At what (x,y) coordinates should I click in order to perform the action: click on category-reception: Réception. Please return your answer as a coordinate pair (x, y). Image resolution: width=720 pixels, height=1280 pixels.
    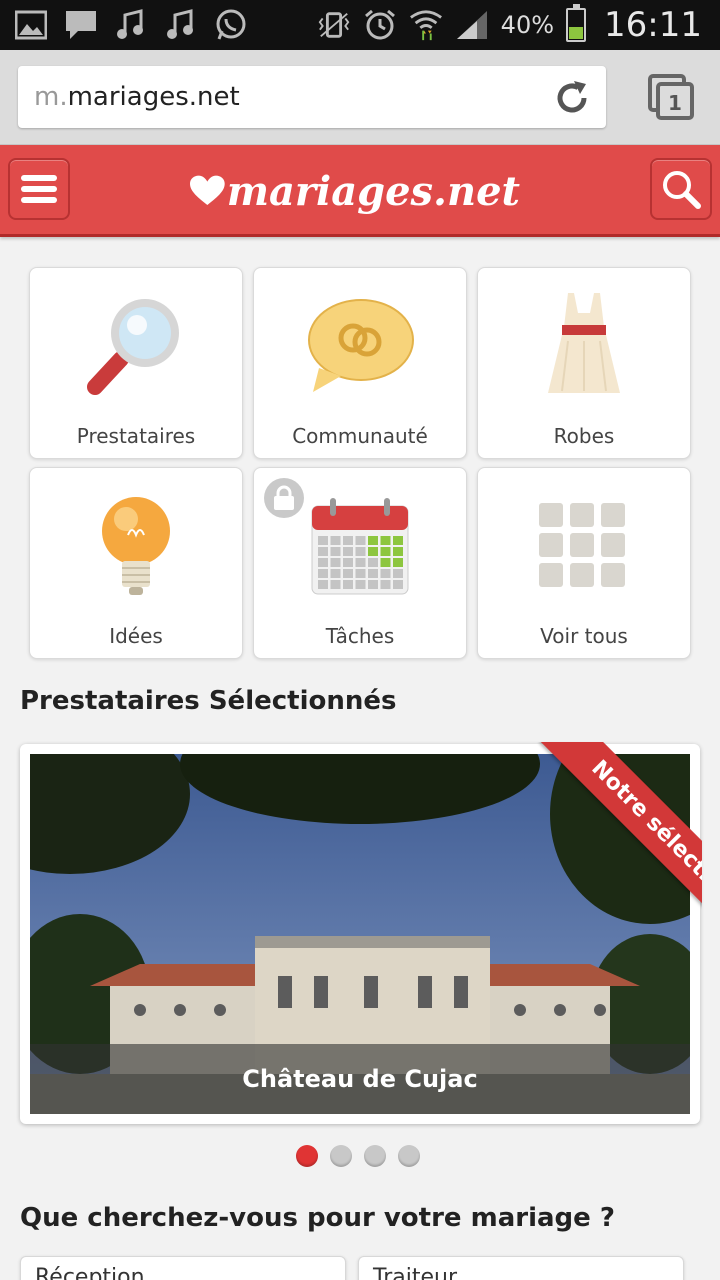
    Looking at the image, I should click on (183, 1268).